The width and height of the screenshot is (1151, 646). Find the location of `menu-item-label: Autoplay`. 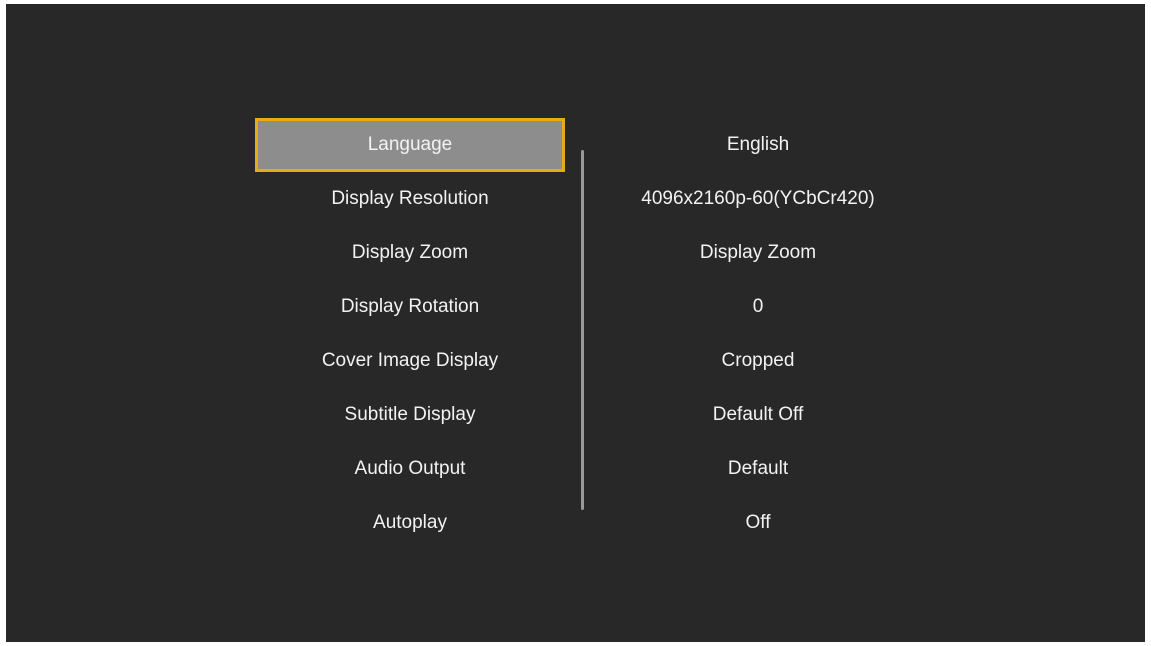

menu-item-label: Autoplay is located at coordinates (410, 522).